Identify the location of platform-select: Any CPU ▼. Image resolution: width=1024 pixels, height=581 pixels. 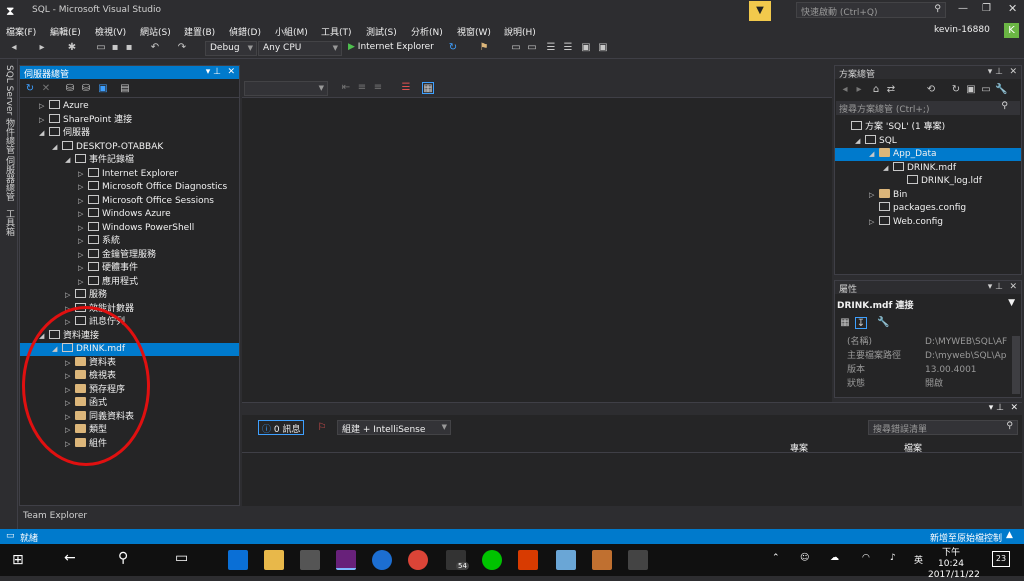
(300, 48).